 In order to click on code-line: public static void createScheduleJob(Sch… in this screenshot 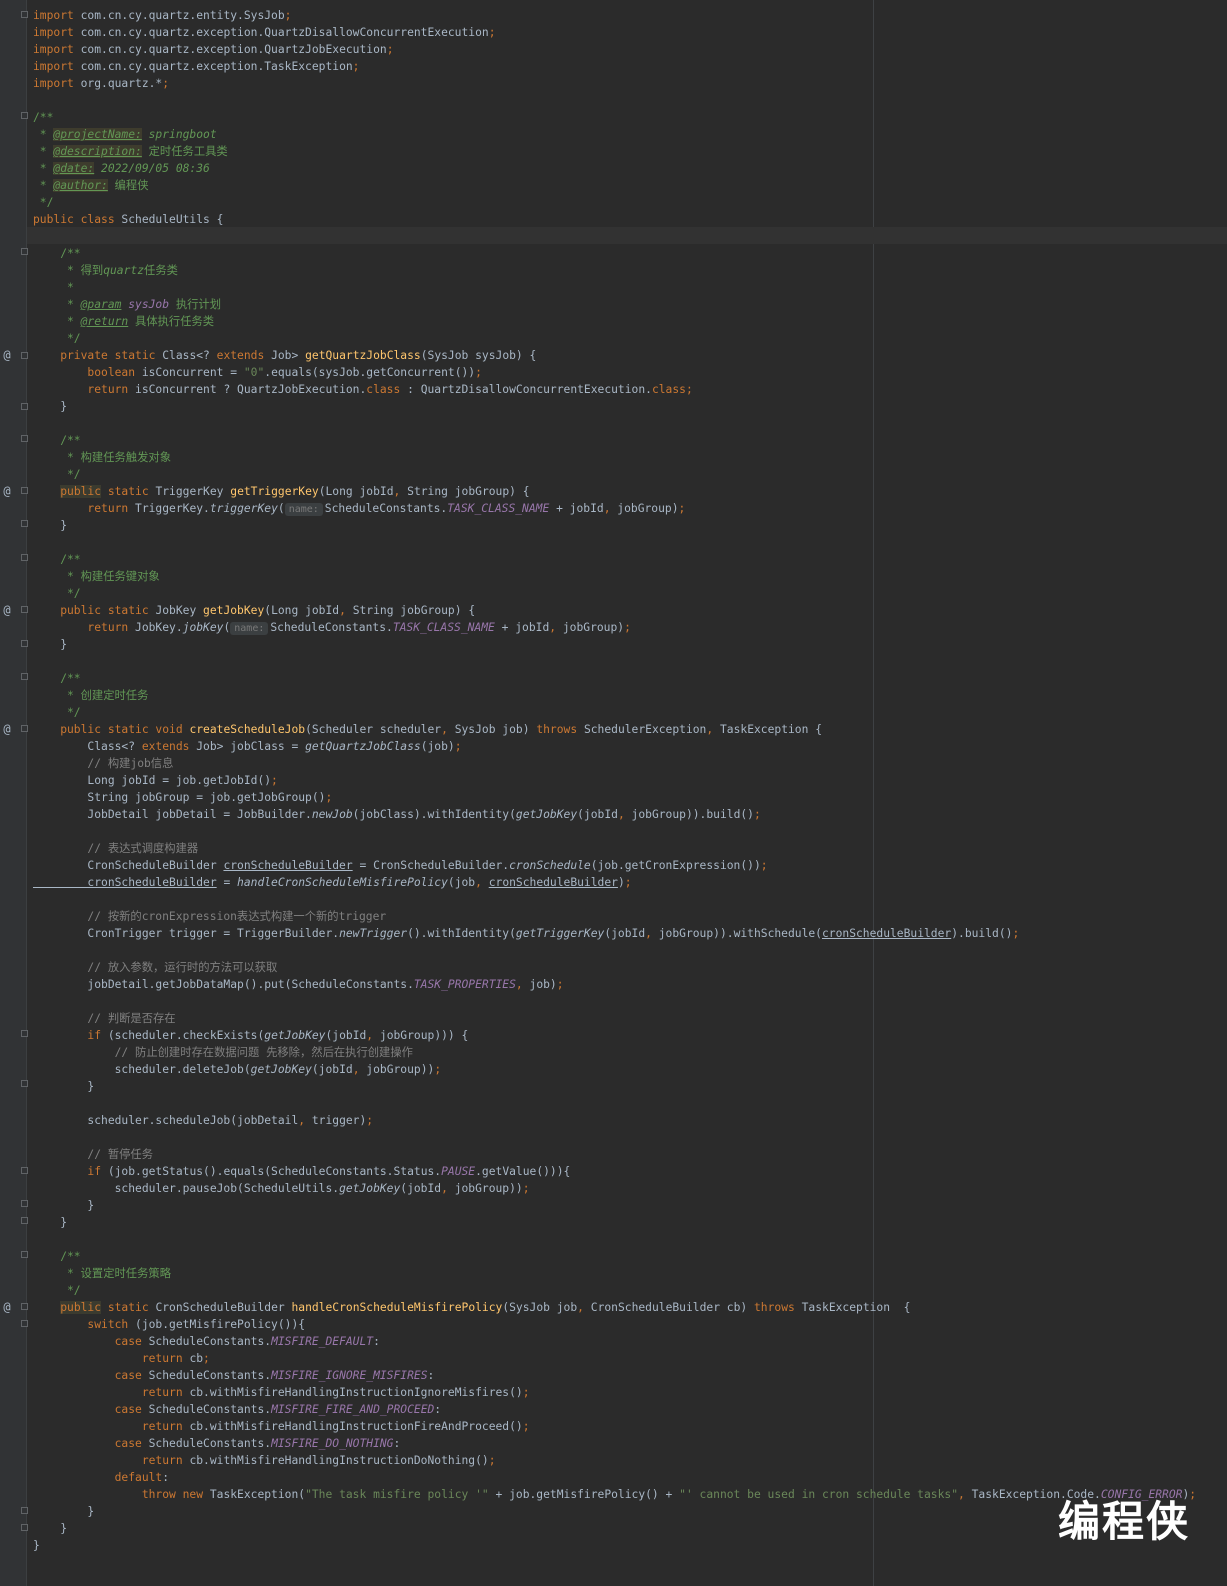, I will do `click(427, 729)`.